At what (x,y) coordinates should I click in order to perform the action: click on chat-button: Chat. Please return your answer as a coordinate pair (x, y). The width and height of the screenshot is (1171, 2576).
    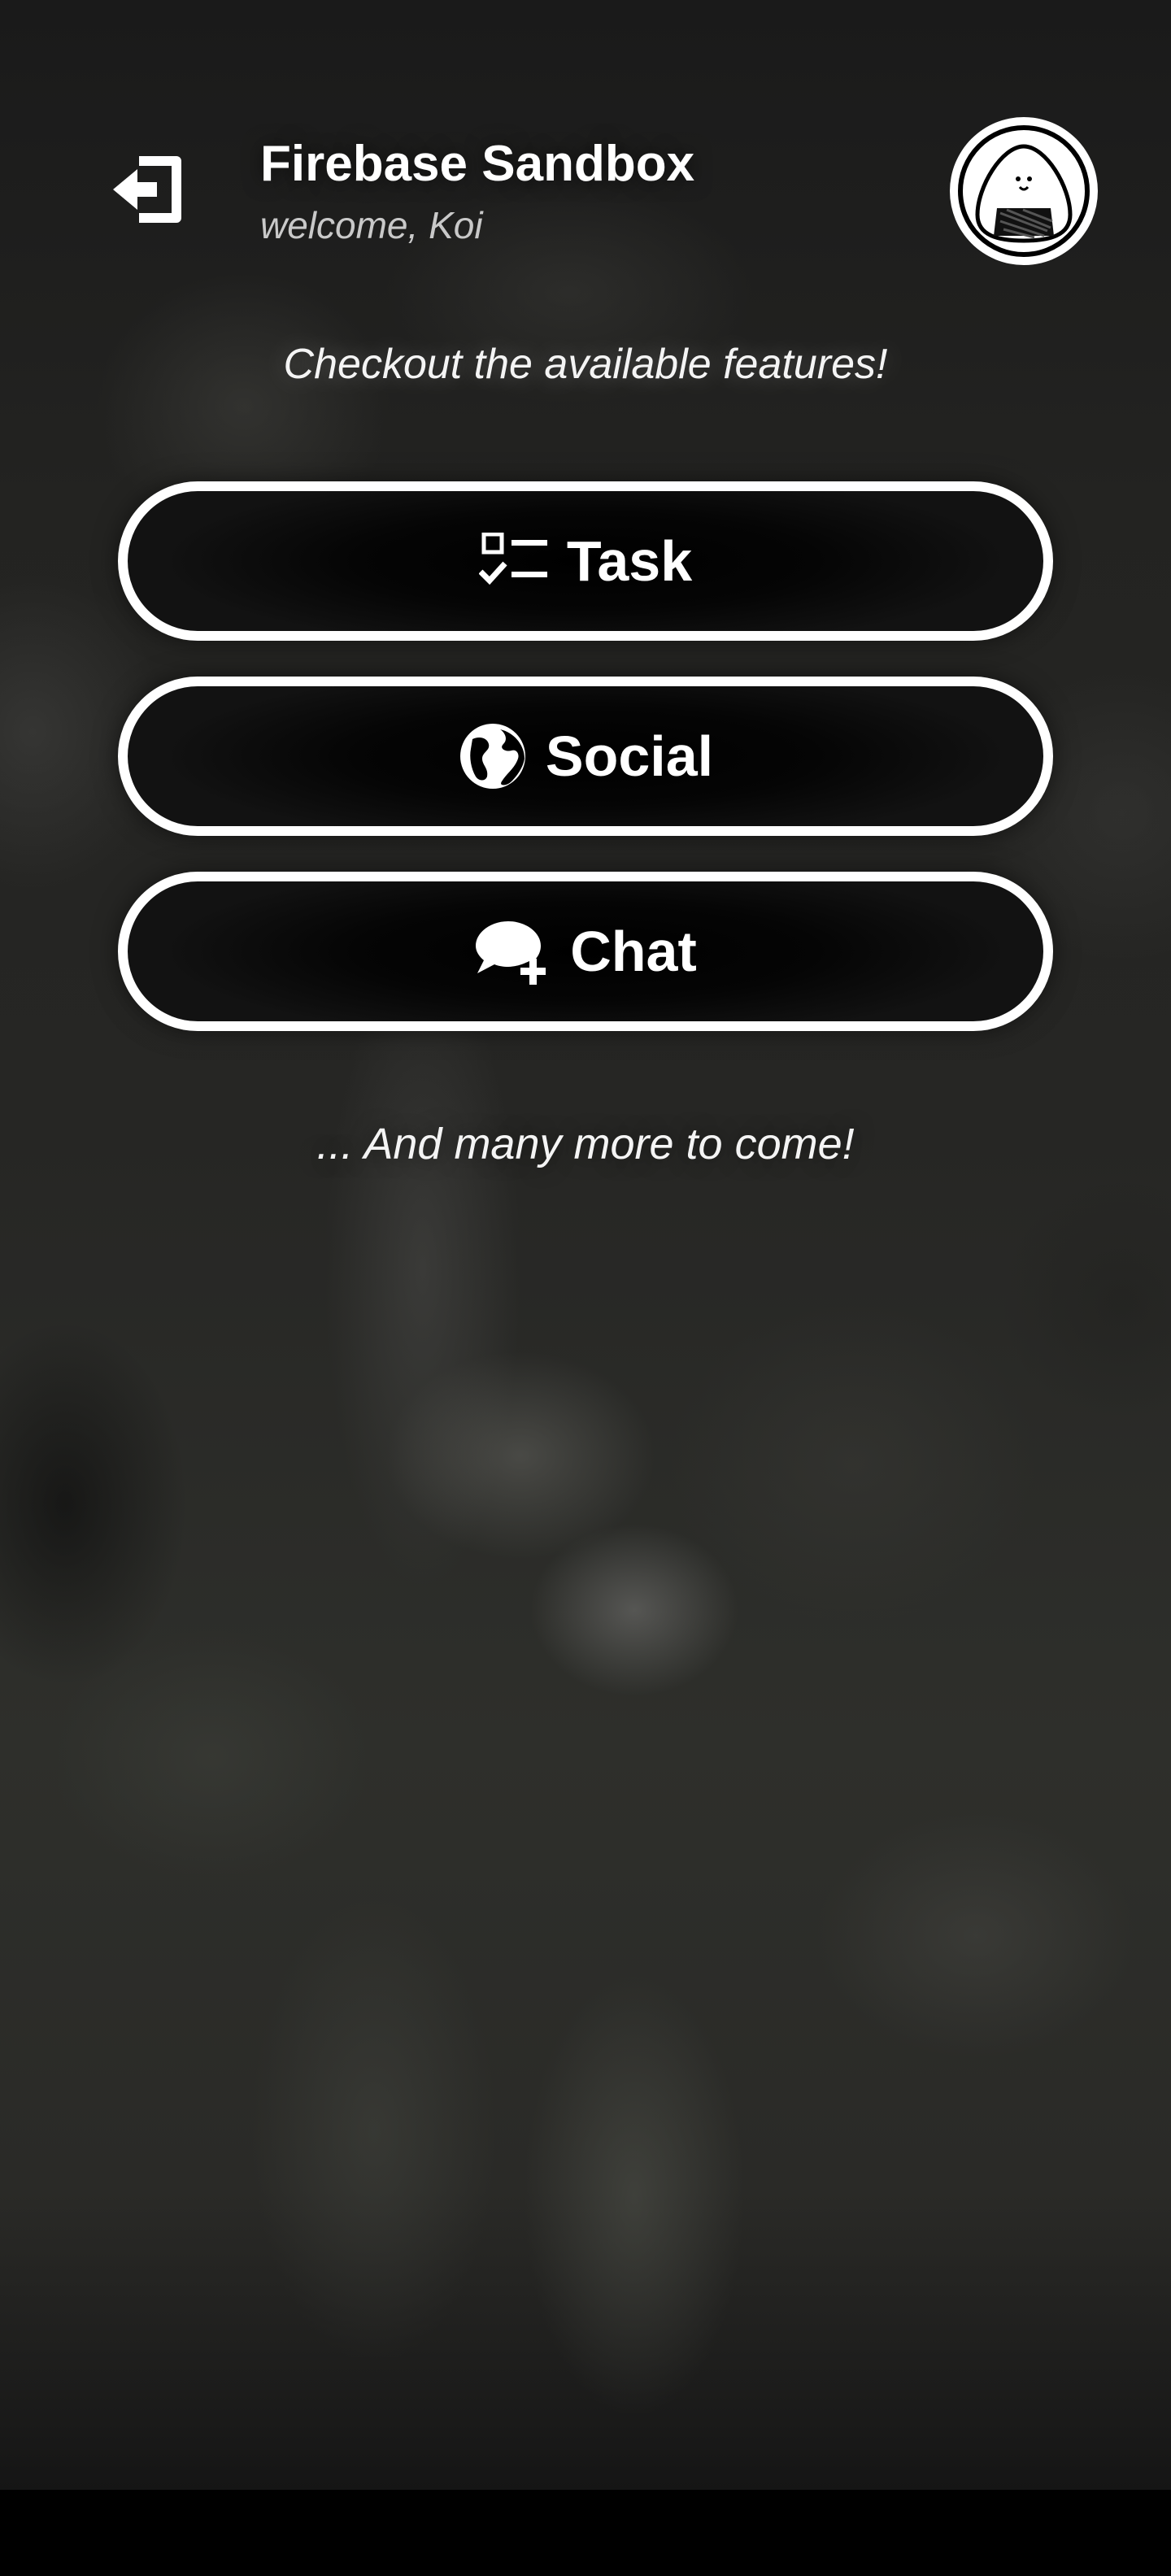
    Looking at the image, I should click on (585, 951).